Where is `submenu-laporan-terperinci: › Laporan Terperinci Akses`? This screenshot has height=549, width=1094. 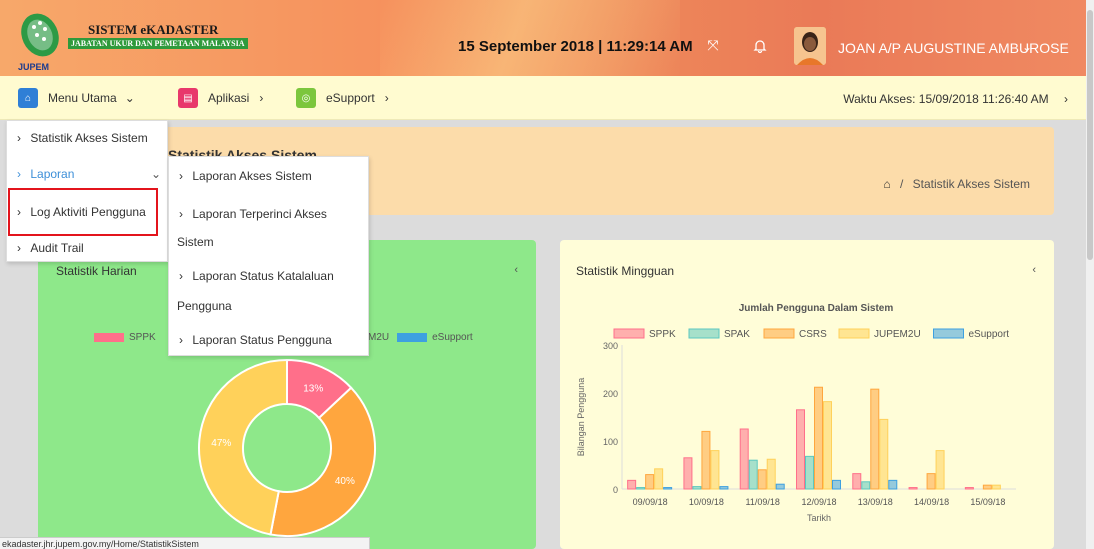
submenu-laporan-terperinci: › Laporan Terperinci Akses is located at coordinates (253, 214).